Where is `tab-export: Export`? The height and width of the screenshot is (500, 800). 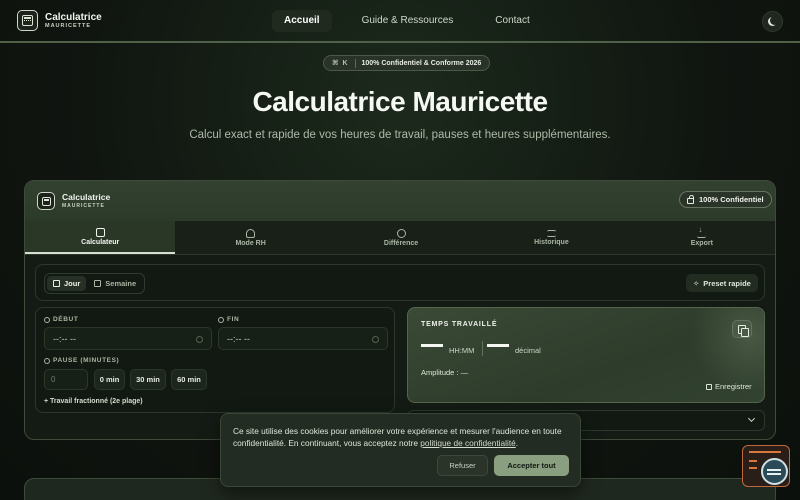 tab-export: Export is located at coordinates (701, 237).